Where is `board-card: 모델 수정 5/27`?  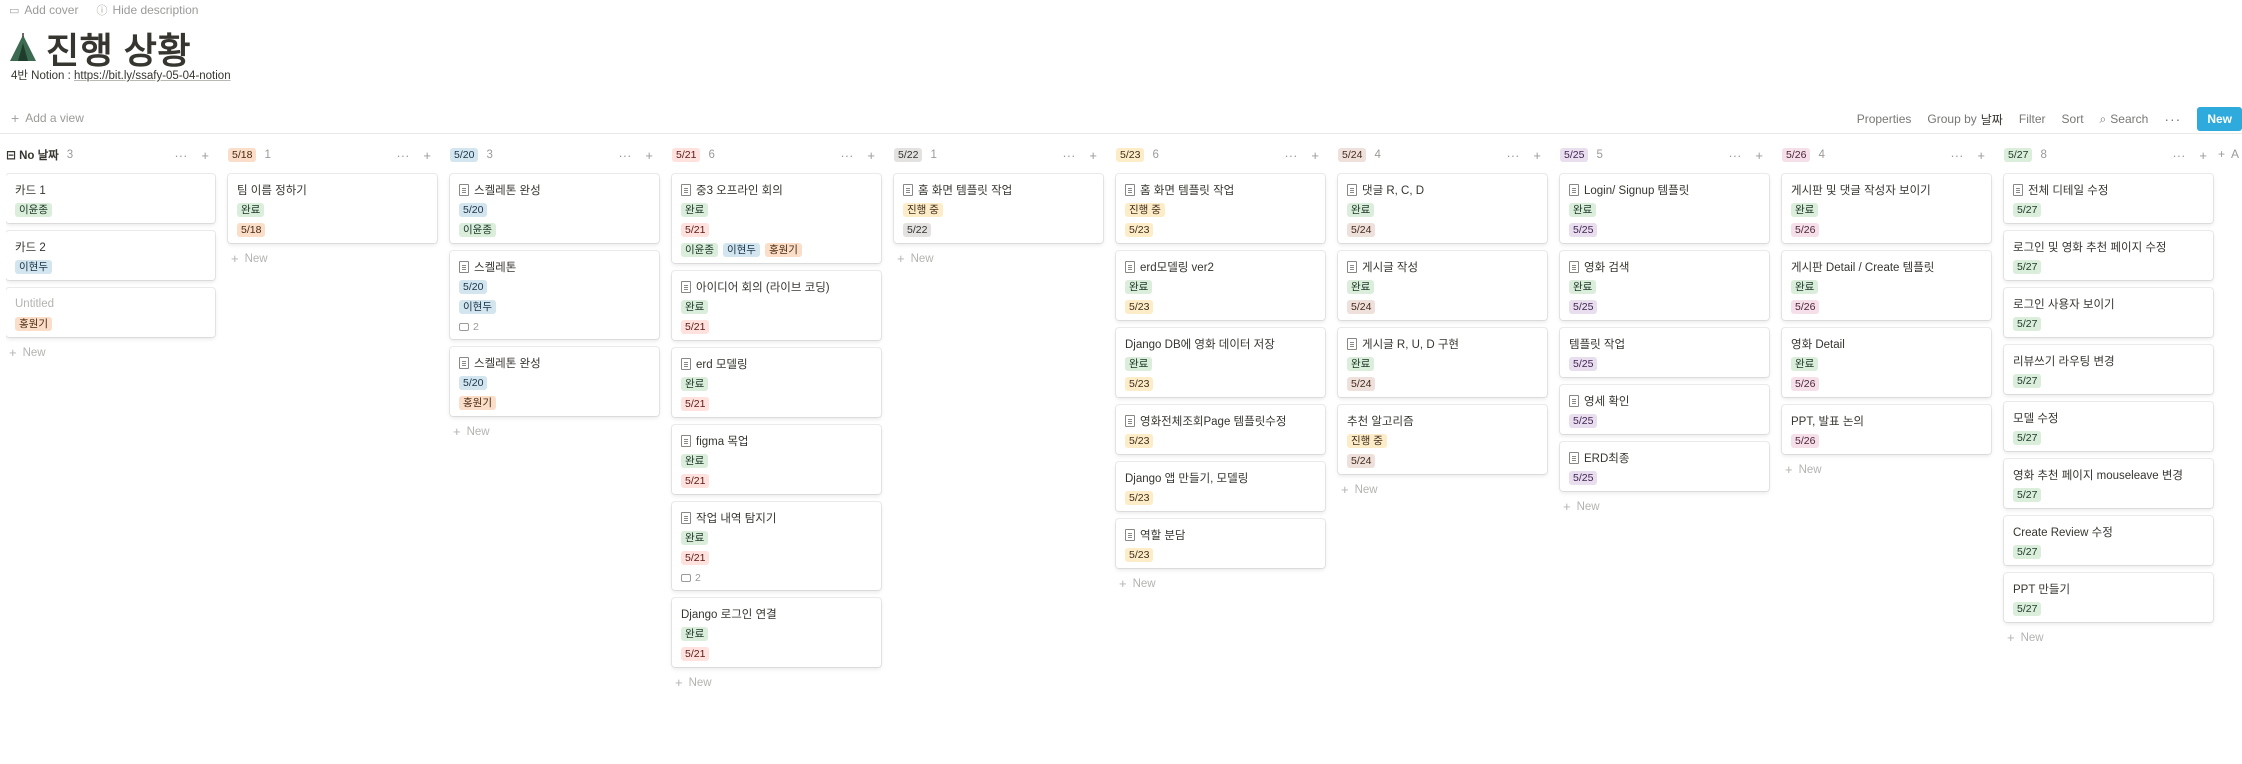 board-card: 모델 수정 5/27 is located at coordinates (2108, 426).